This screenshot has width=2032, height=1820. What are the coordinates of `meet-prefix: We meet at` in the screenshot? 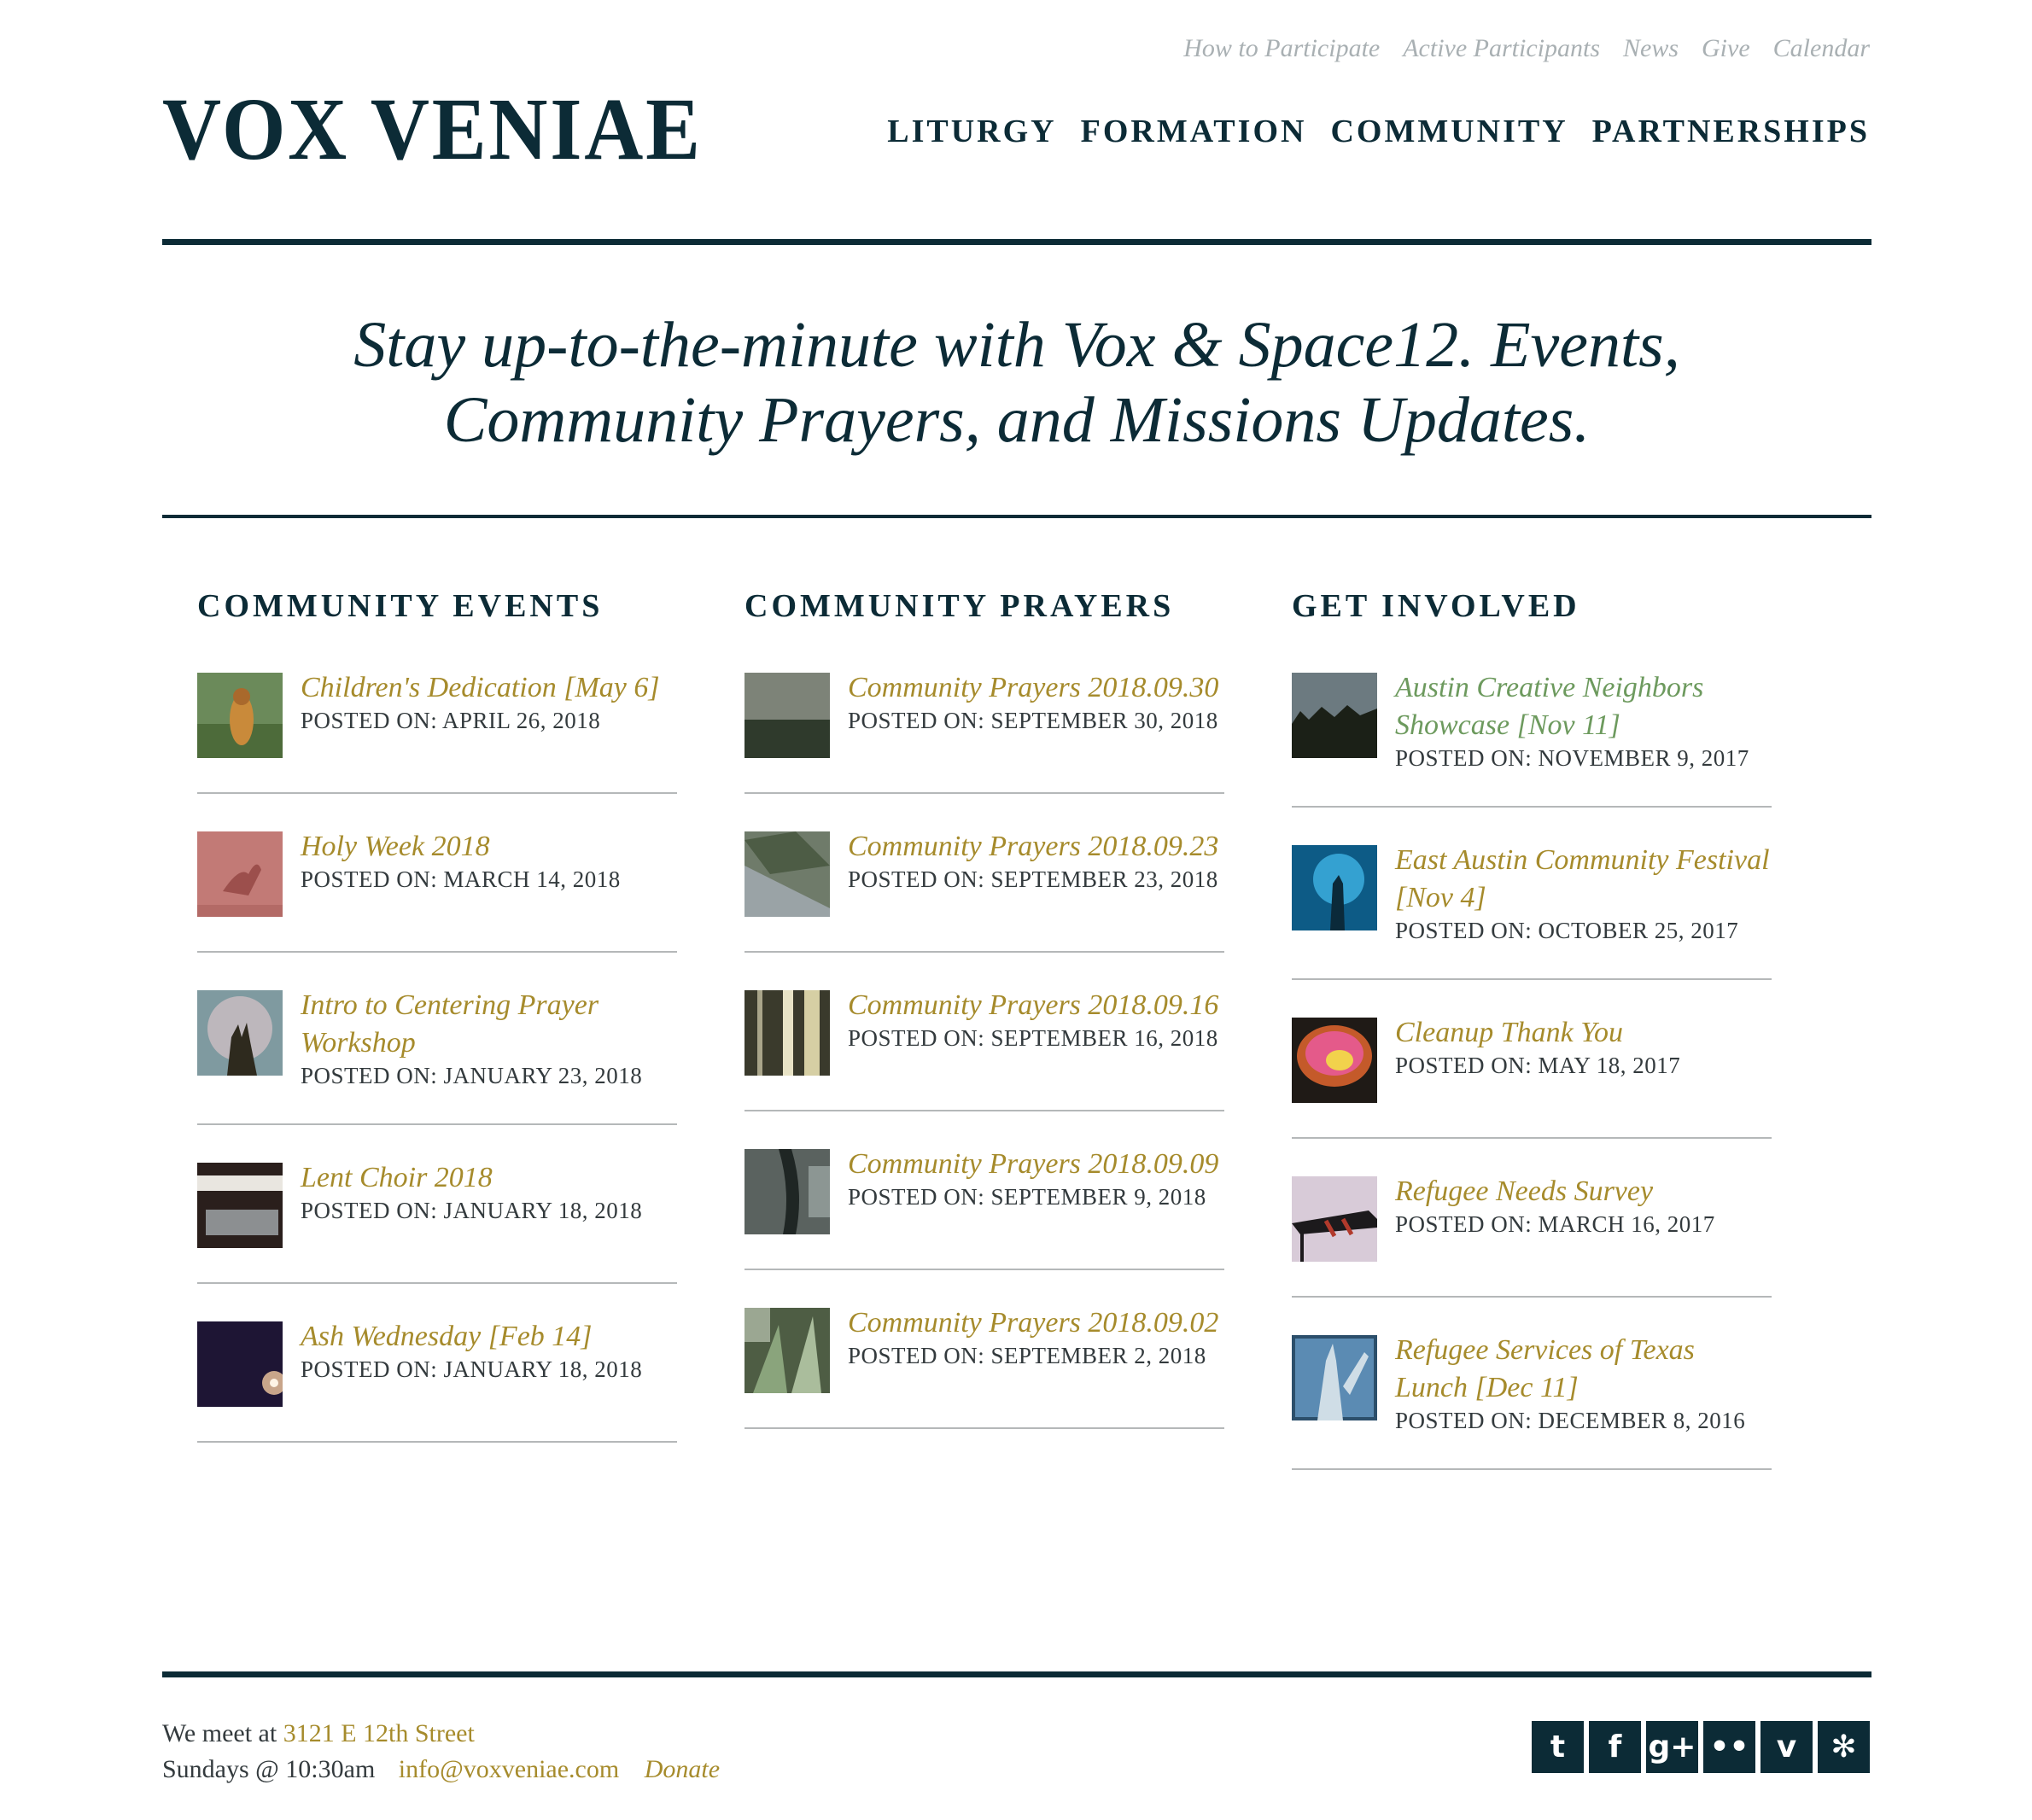 It's located at (219, 1733).